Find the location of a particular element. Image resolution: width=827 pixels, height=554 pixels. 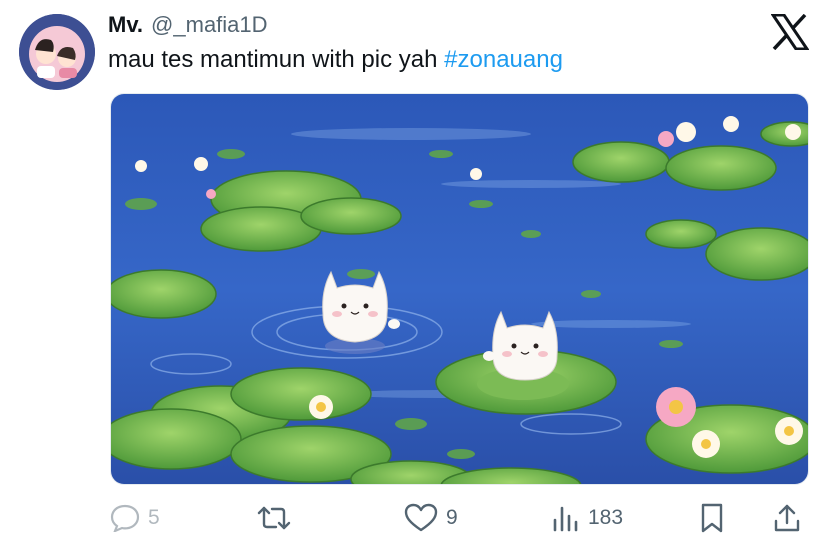

bookmark-icon is located at coordinates (712, 518).